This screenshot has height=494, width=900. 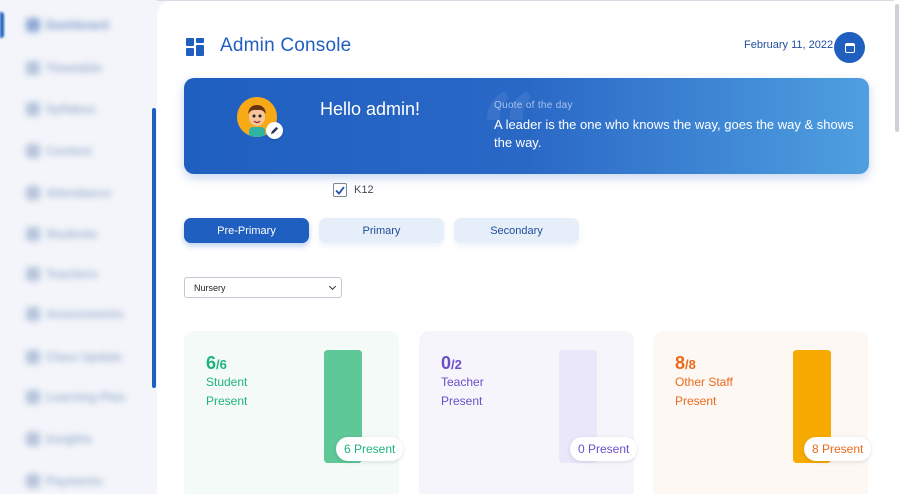 I want to click on page-title: Admin Console, so click(x=286, y=45).